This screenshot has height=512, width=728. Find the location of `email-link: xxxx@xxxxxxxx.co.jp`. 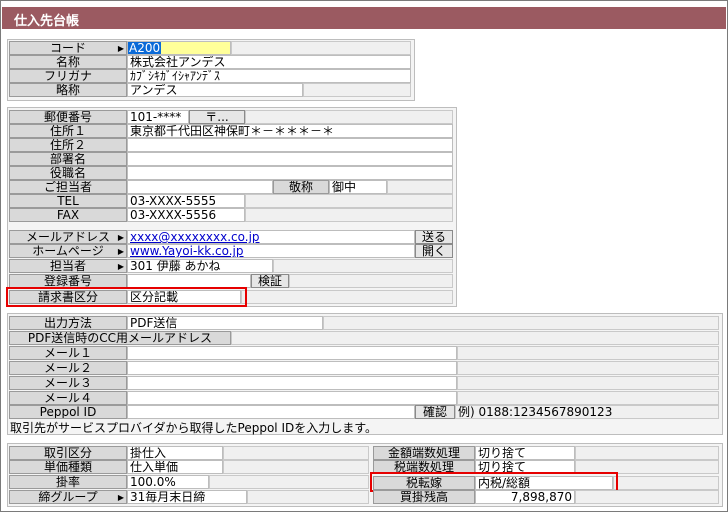

email-link: xxxx@xxxxxxxx.co.jp is located at coordinates (195, 237).